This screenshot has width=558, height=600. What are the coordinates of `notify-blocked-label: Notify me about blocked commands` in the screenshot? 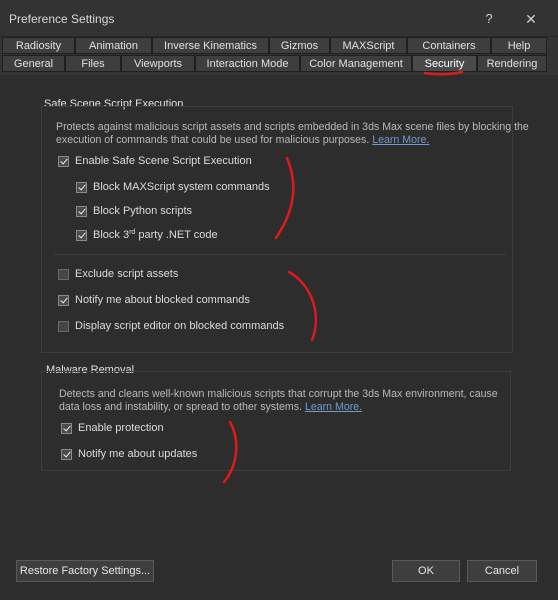 It's located at (162, 300).